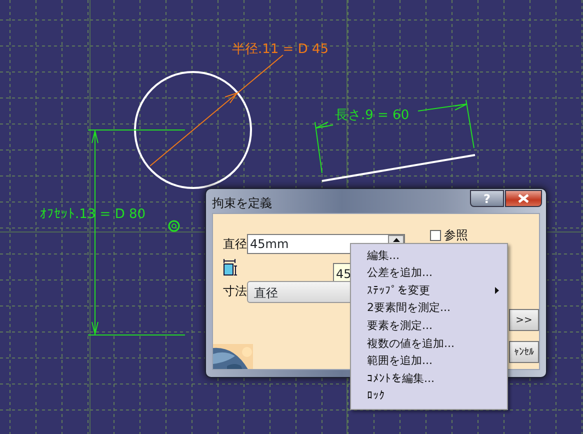  I want to click on dimension-icon, so click(230, 267).